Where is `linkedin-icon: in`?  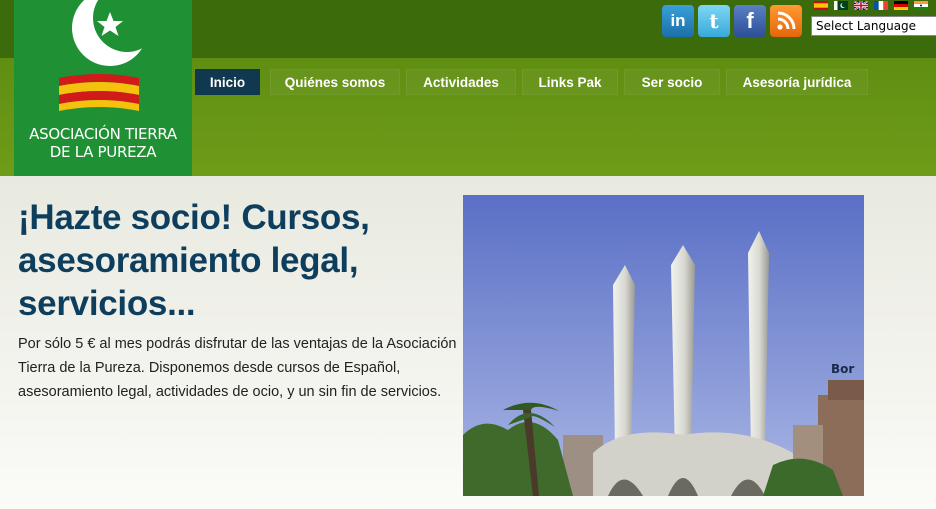
linkedin-icon: in is located at coordinates (678, 21).